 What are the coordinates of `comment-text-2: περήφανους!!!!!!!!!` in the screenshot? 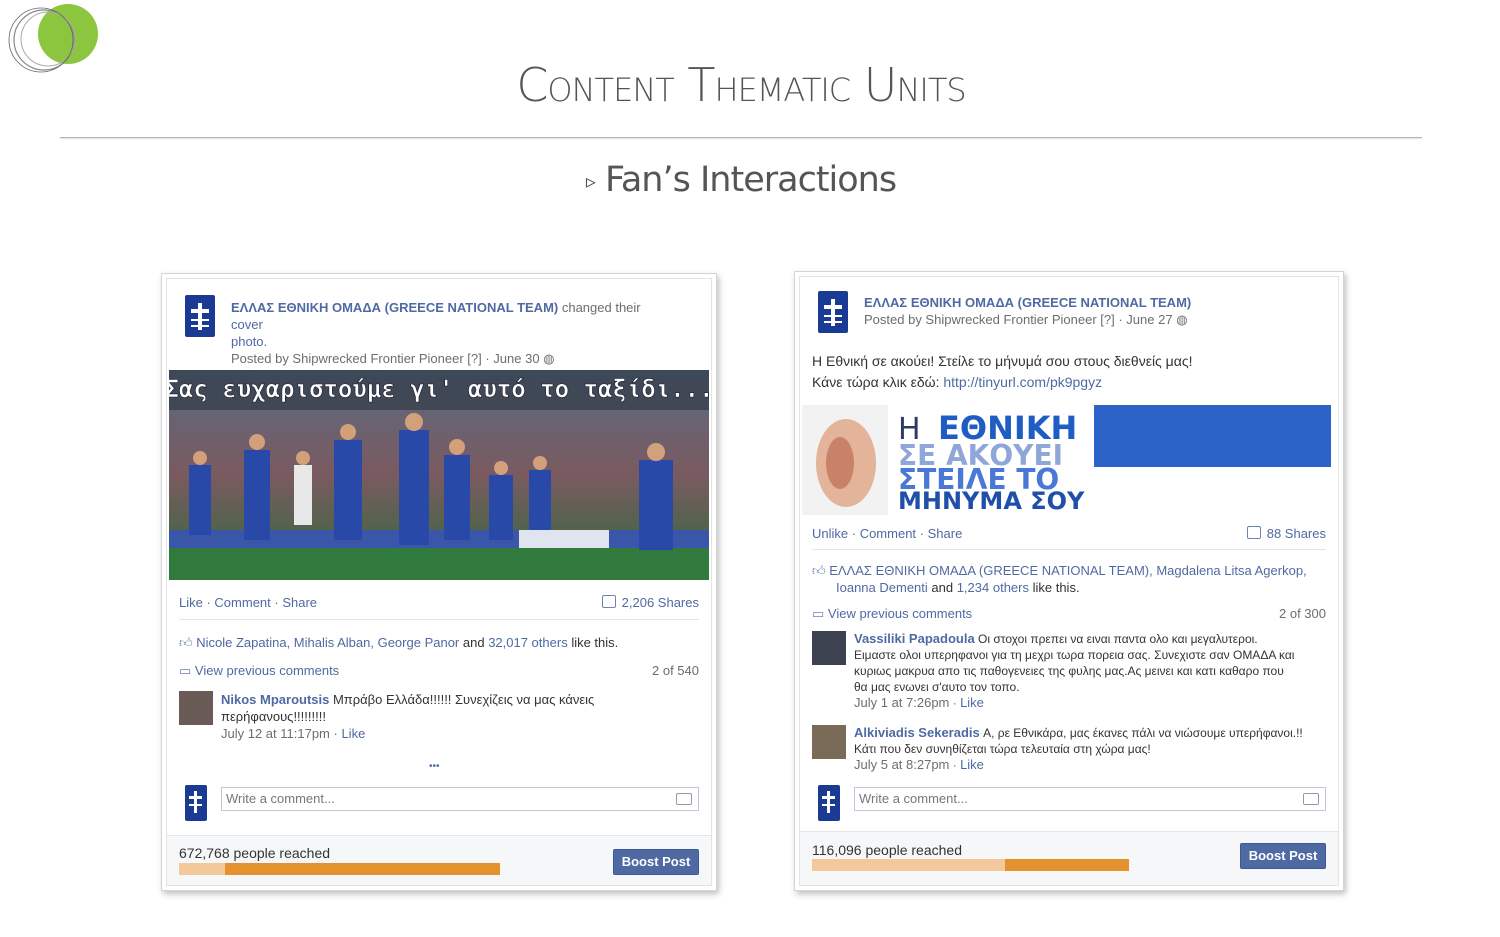 It's located at (273, 716).